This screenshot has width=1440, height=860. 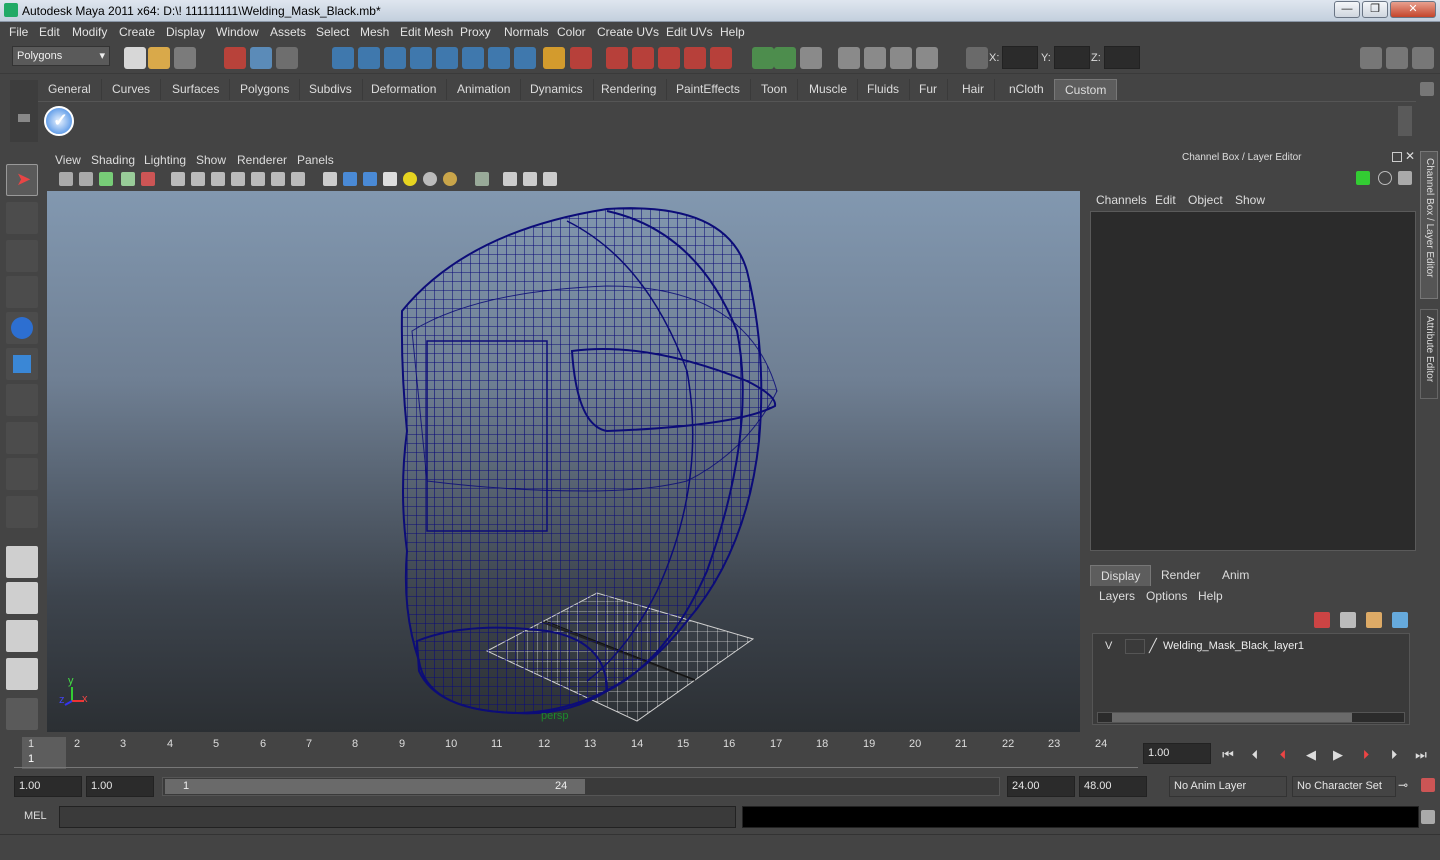 I want to click on channel-box-panel, so click(x=1253, y=381).